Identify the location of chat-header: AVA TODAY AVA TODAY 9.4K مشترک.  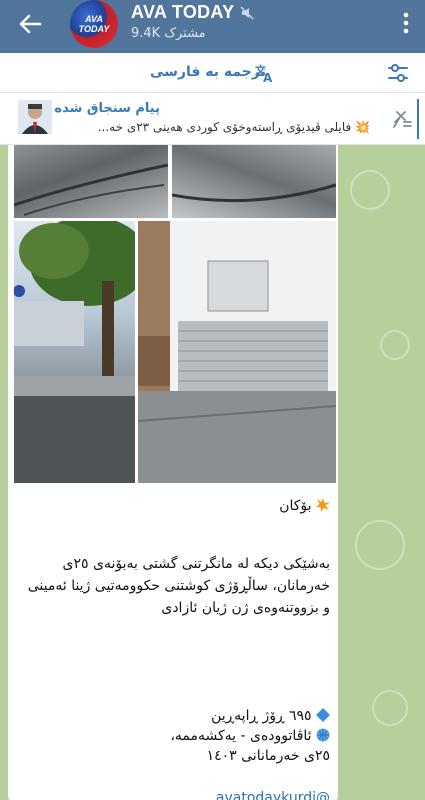
(212, 26).